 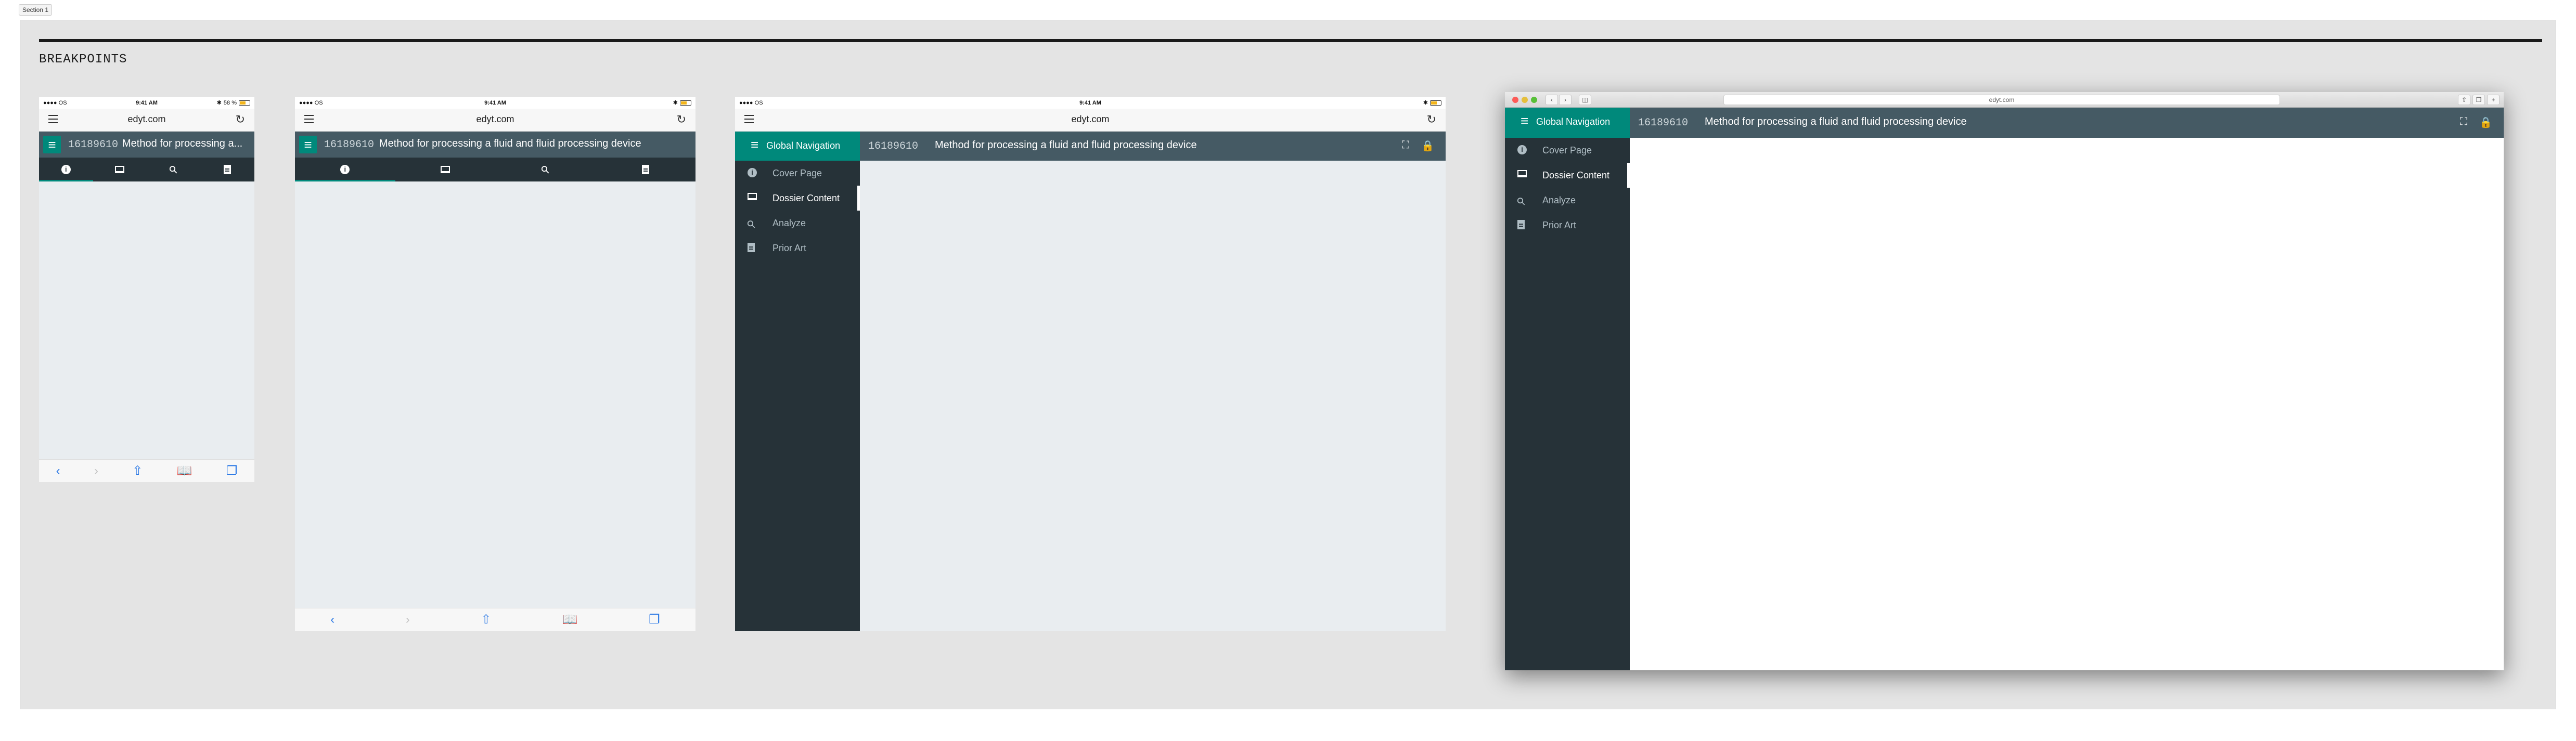 What do you see at coordinates (1585, 100) in the screenshot?
I see `sidebar-icon: ◫` at bounding box center [1585, 100].